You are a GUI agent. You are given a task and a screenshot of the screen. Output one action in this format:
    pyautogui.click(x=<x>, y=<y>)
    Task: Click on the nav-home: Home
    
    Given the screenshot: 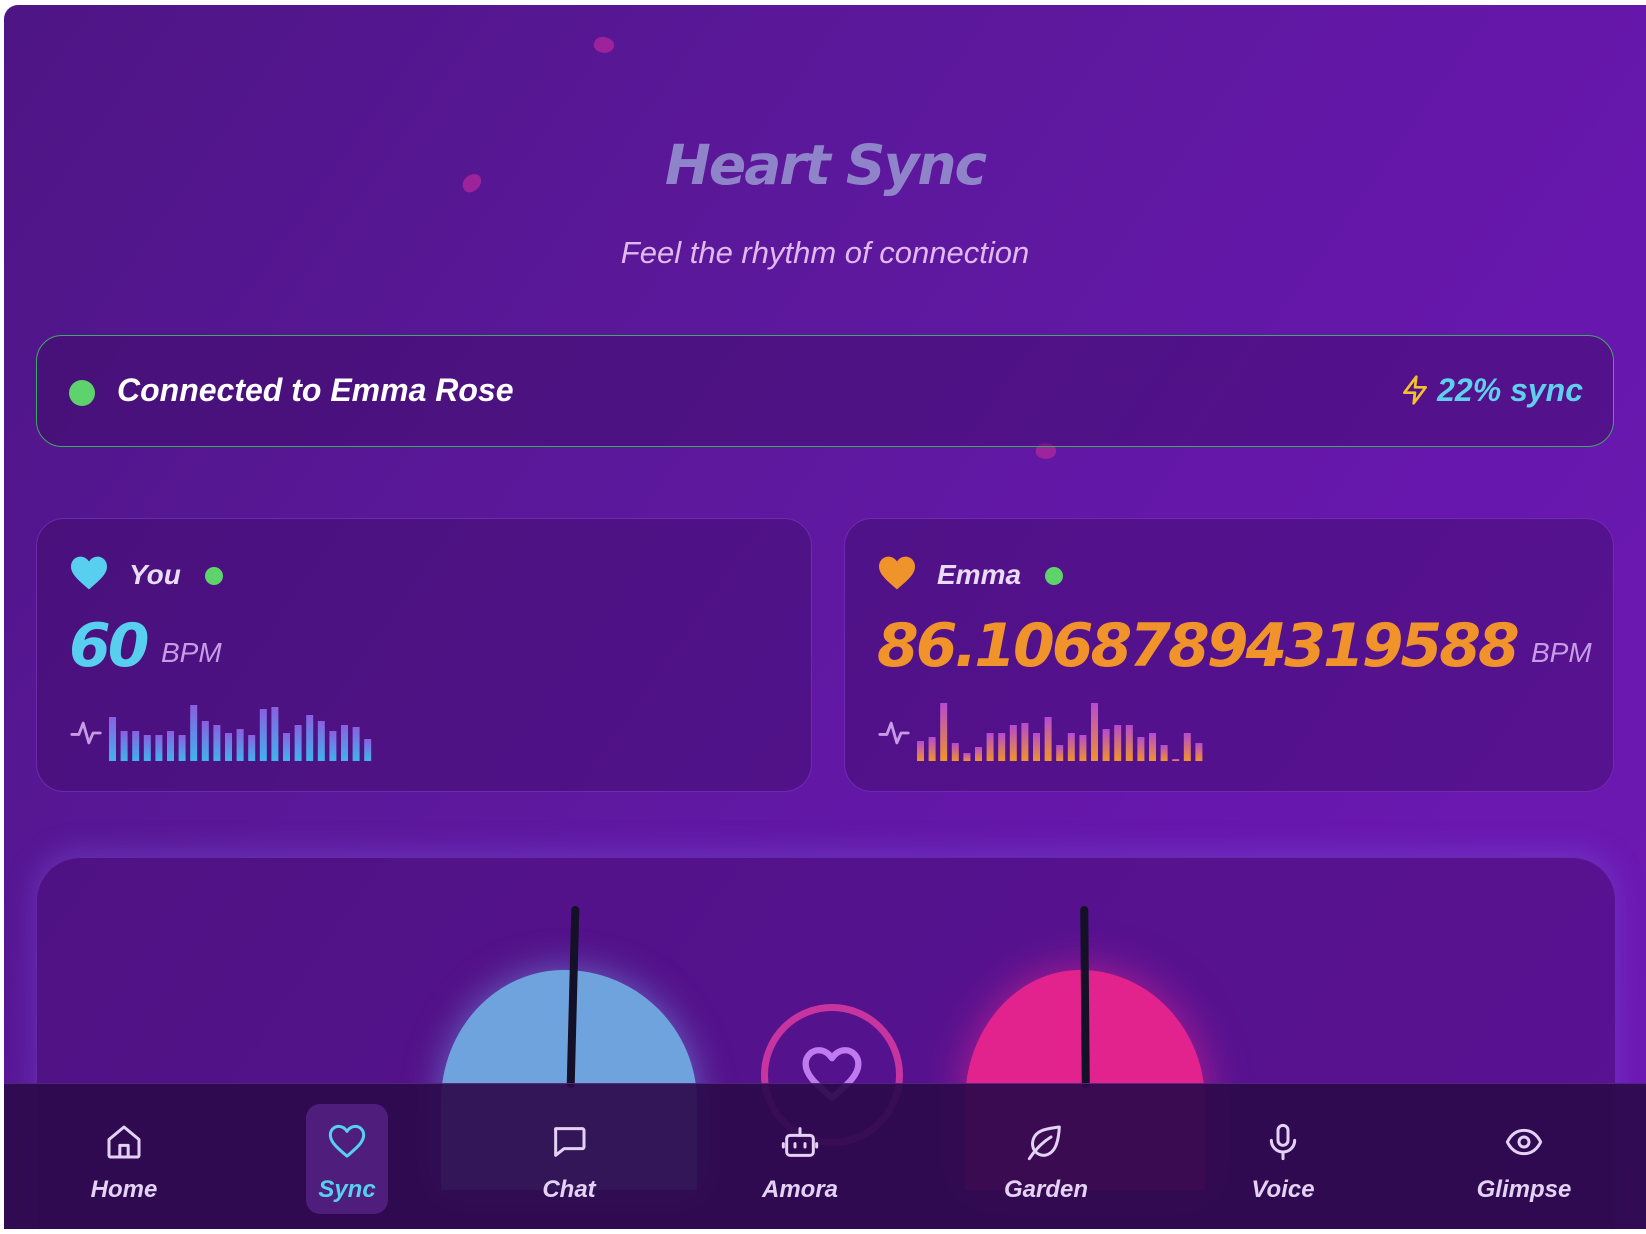 What is the action you would take?
    pyautogui.click(x=124, y=1156)
    